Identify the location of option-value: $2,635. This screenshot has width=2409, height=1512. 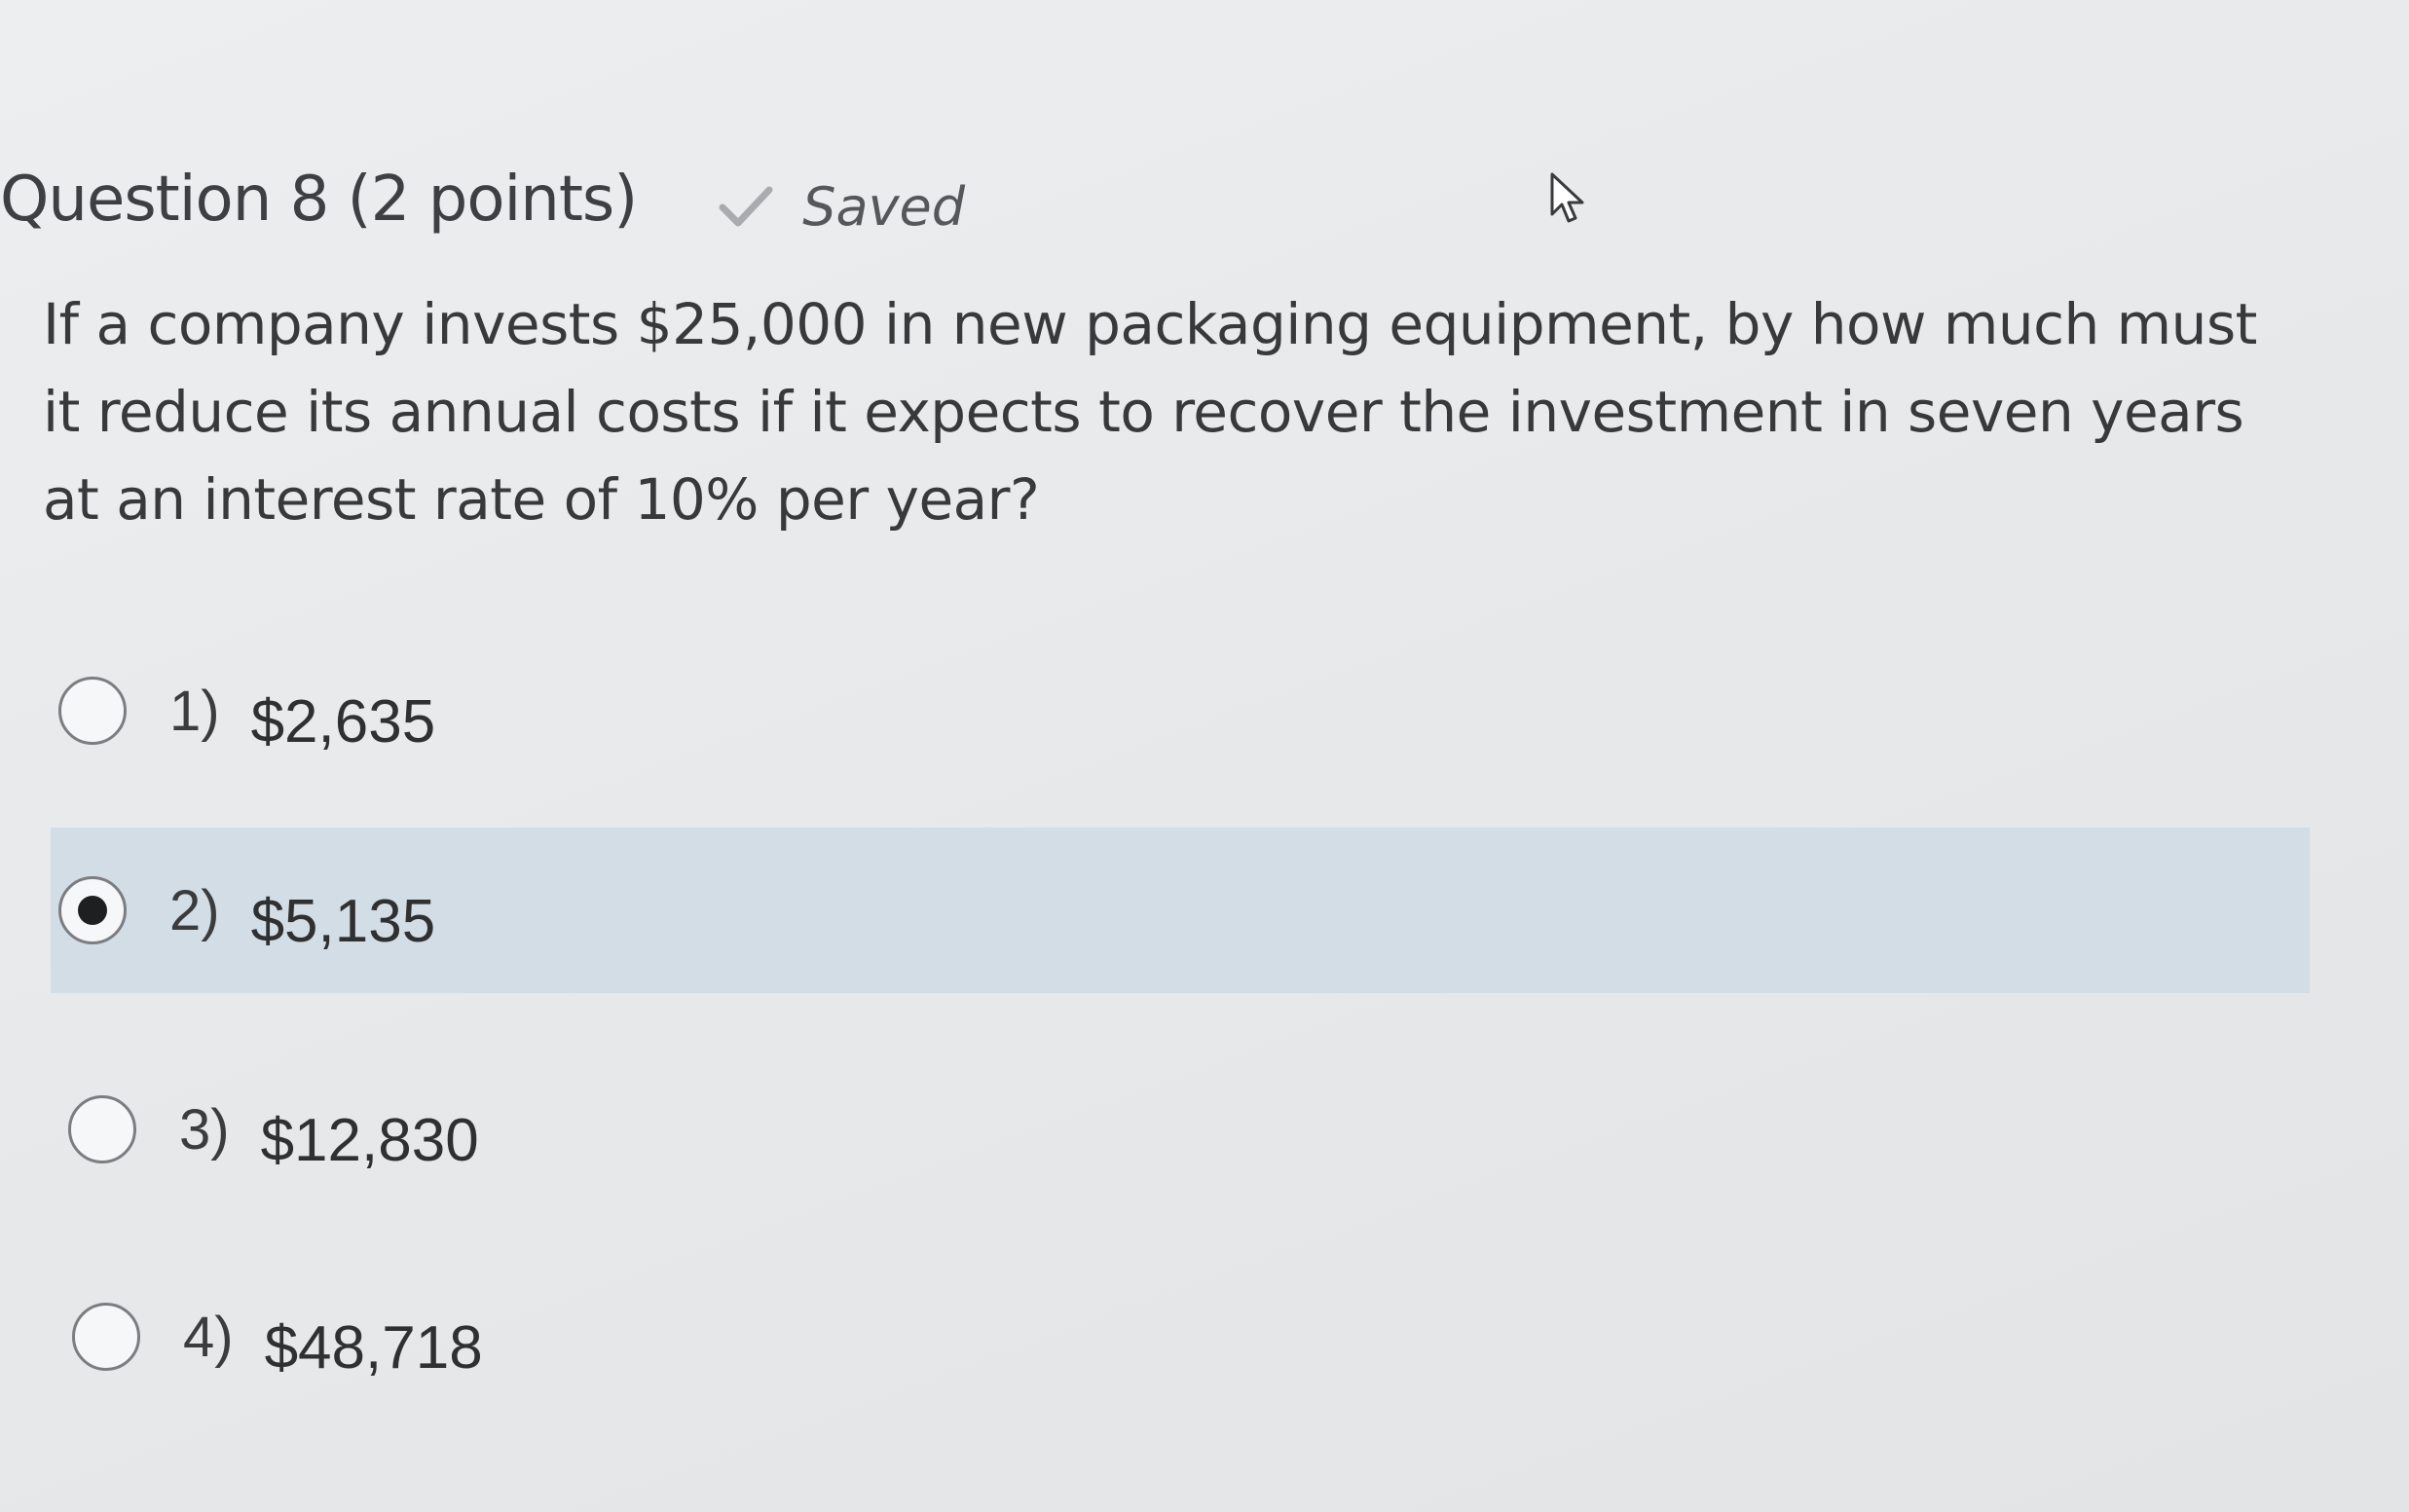
(343, 721).